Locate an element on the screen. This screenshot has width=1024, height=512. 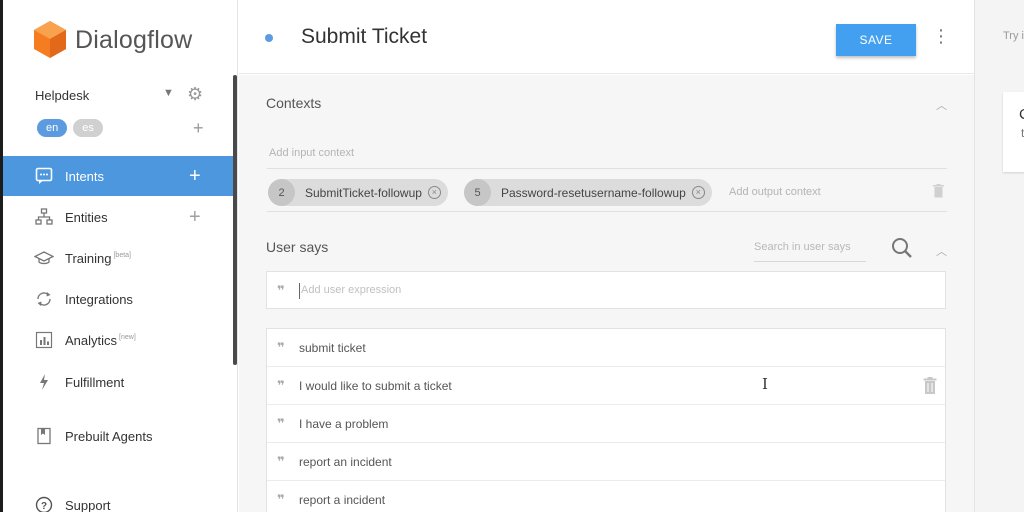
input-context-placeholder: Add input context is located at coordinates (312, 153).